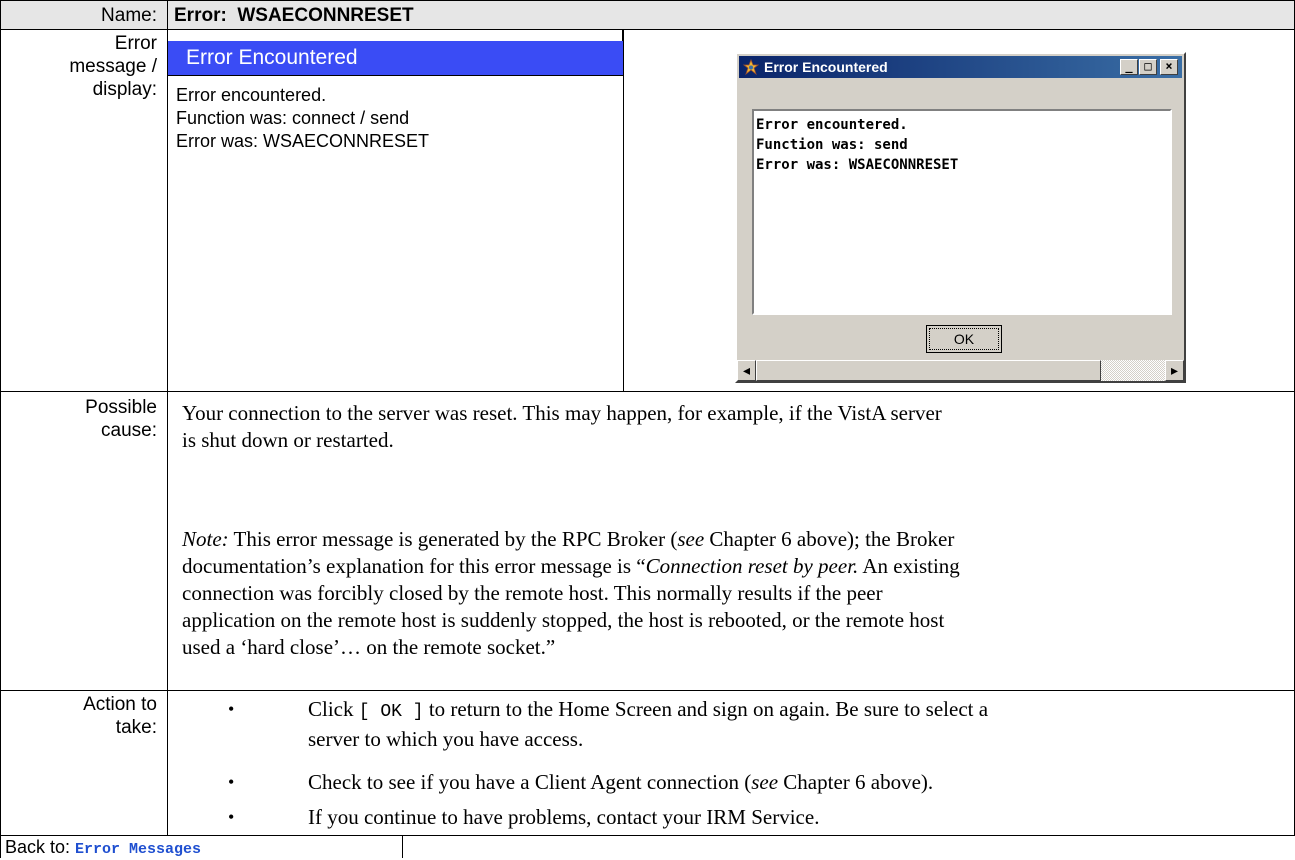  Describe the element at coordinates (129, 15) in the screenshot. I see `name-label: Name:` at that location.